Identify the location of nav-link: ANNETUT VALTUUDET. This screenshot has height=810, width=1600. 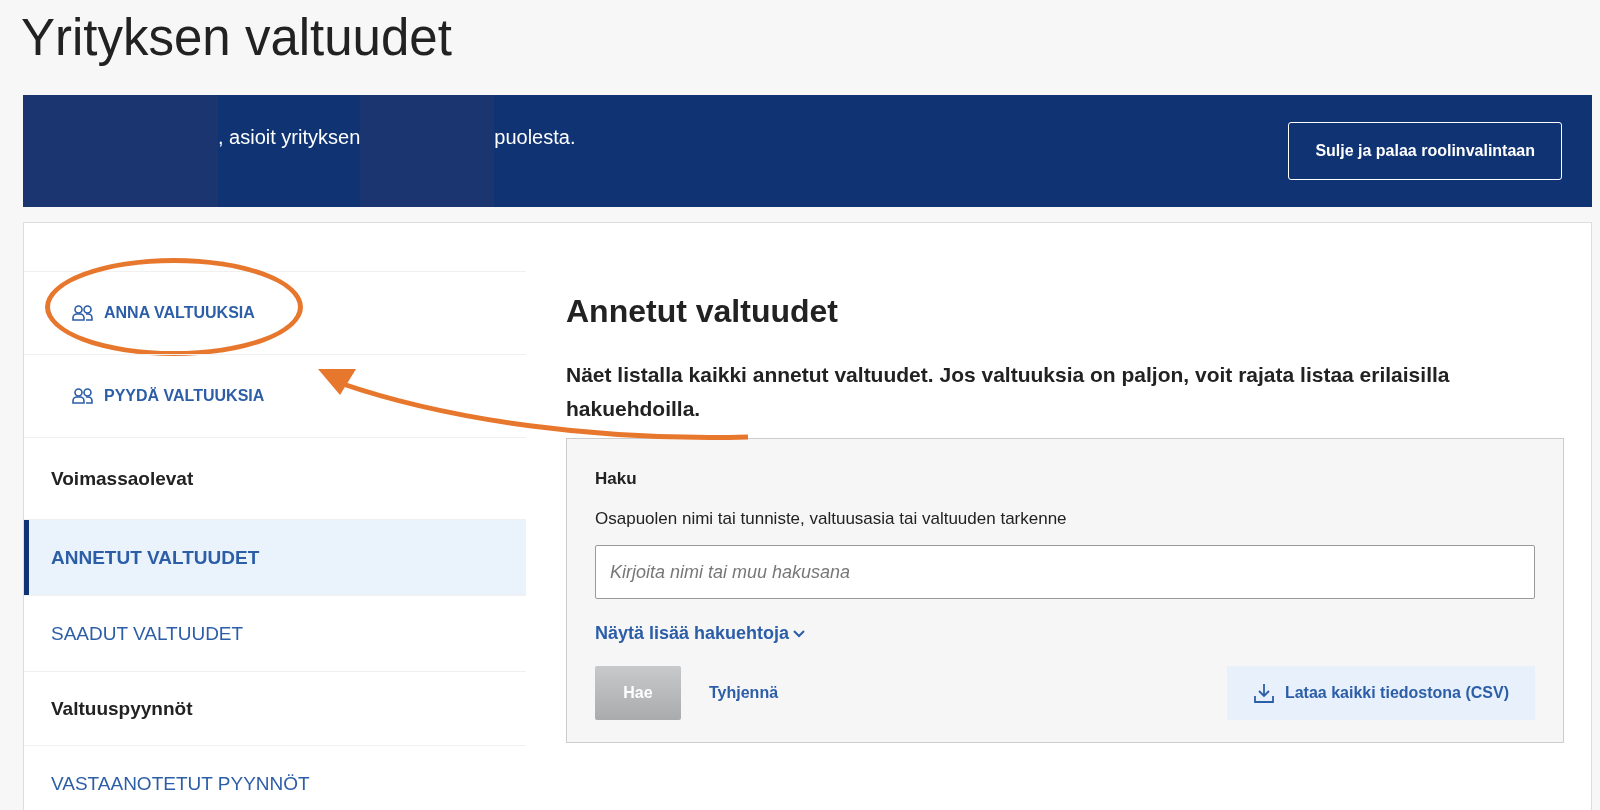
(275, 557).